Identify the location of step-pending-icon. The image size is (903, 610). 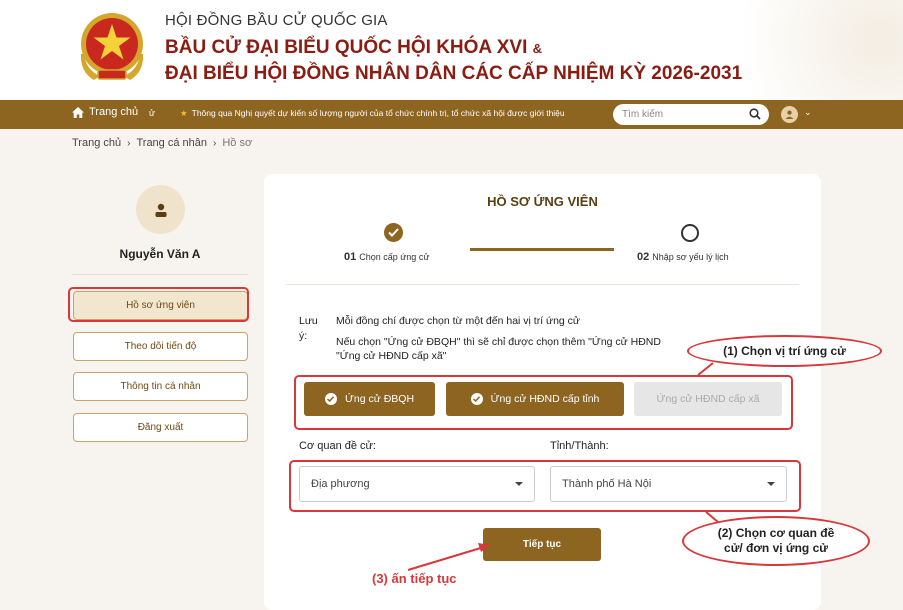
(690, 233).